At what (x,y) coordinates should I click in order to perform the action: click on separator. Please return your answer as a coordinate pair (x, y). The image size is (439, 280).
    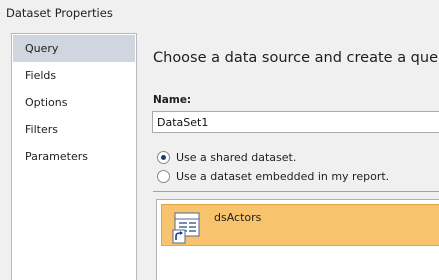
    Looking at the image, I should click on (296, 191).